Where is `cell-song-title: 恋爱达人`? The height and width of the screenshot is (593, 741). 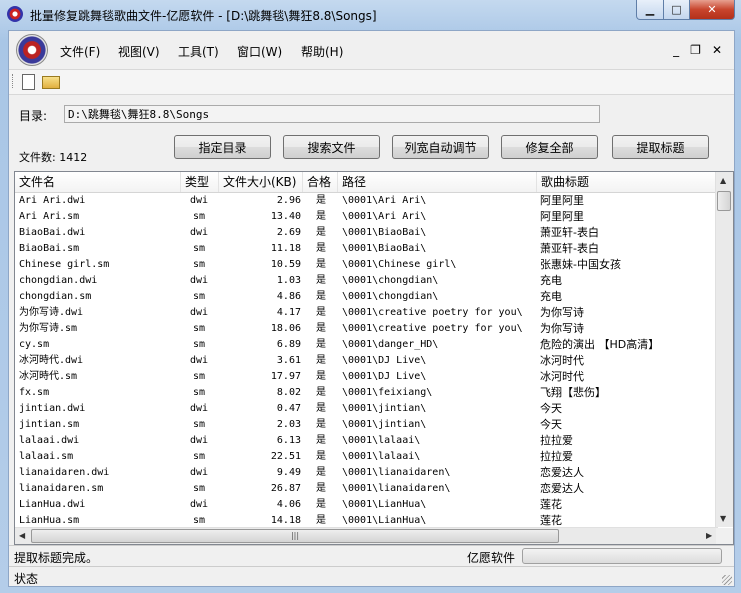
cell-song-title: 恋爱达人 is located at coordinates (562, 472).